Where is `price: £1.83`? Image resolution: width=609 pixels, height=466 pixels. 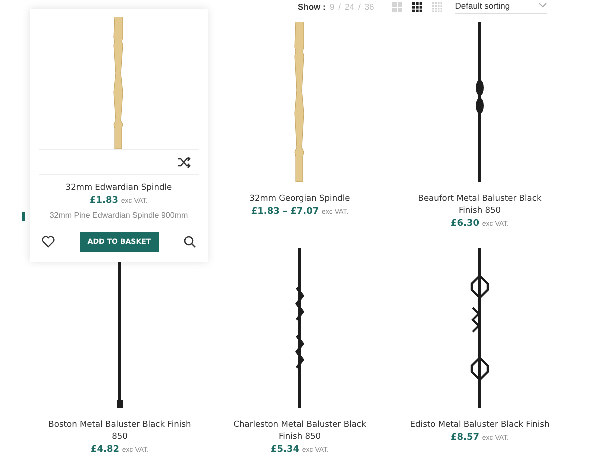 price: £1.83 is located at coordinates (104, 201).